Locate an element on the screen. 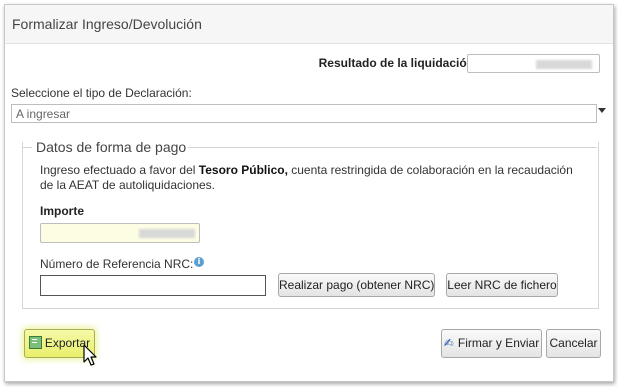 The height and width of the screenshot is (387, 618). info-prefix: Ingreso efectuado a favor del is located at coordinates (118, 170).